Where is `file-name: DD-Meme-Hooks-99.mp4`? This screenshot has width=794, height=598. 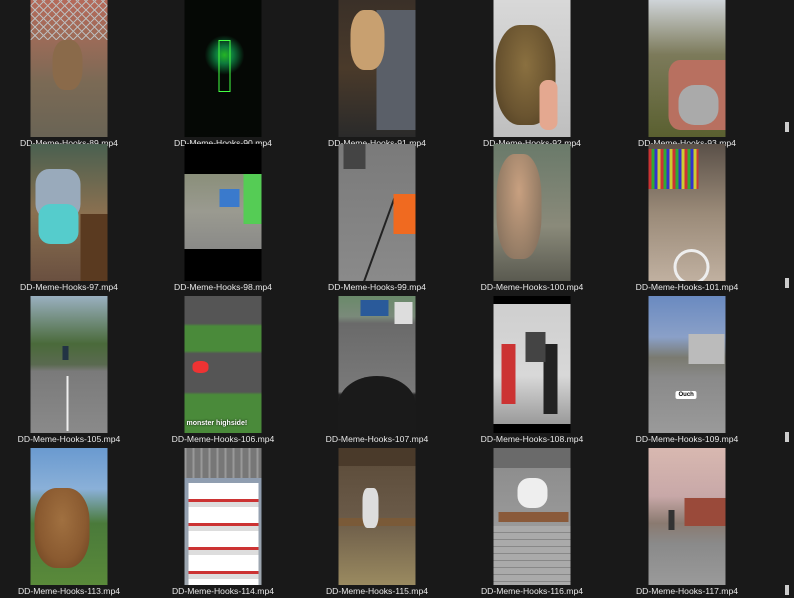
file-name: DD-Meme-Hooks-99.mp4 is located at coordinates (377, 287).